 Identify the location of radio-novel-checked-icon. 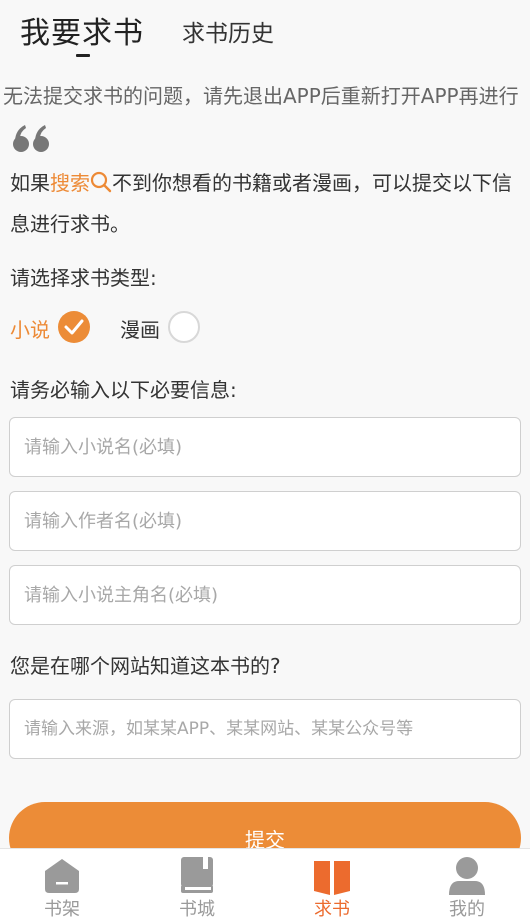
(74, 327).